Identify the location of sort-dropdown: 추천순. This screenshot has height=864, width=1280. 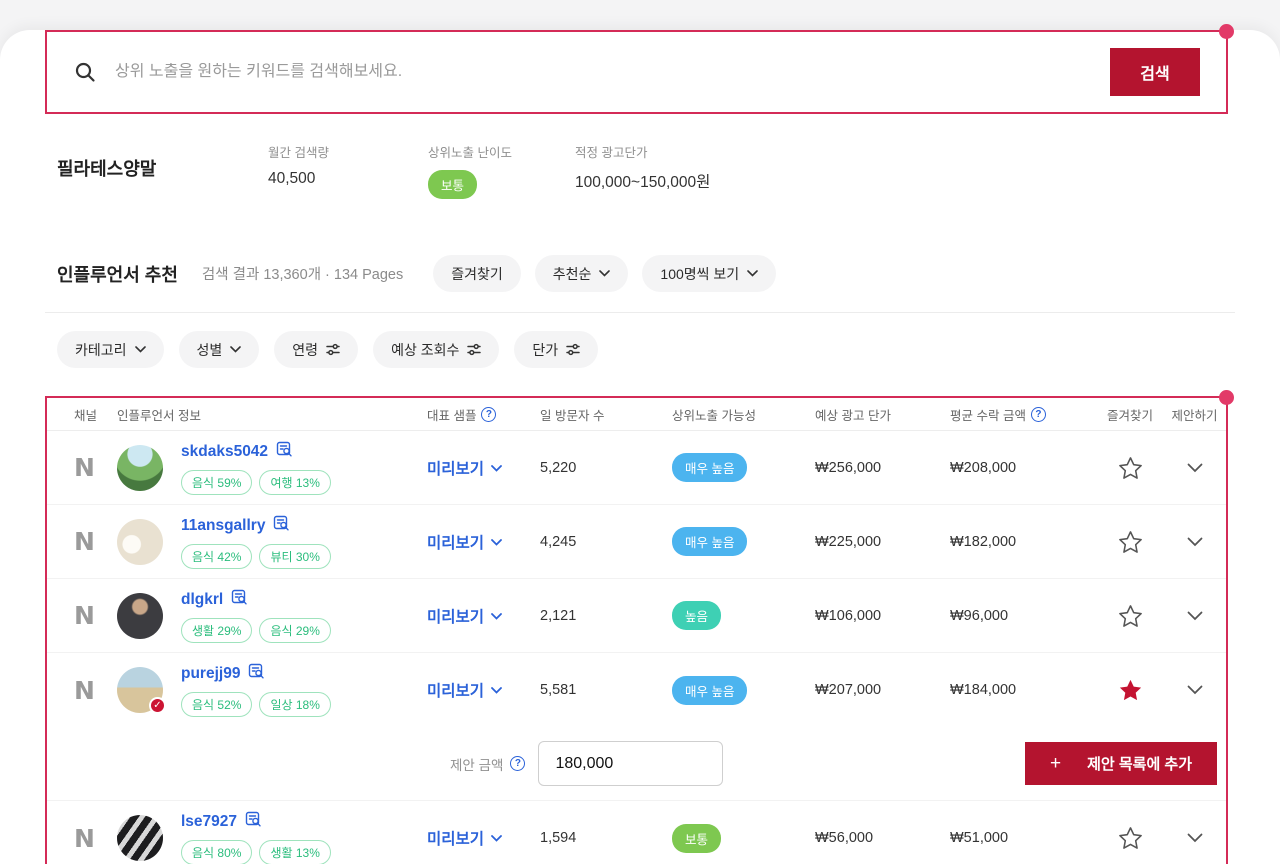
(581, 273).